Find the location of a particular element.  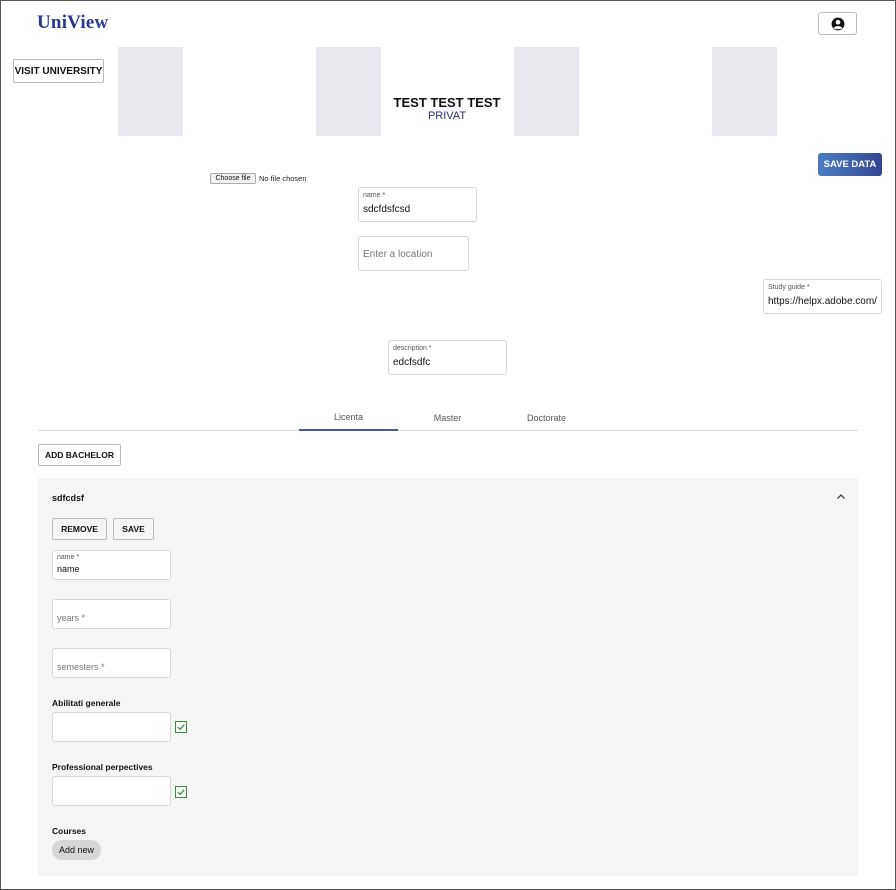

file-status: No file chosen is located at coordinates (283, 178).